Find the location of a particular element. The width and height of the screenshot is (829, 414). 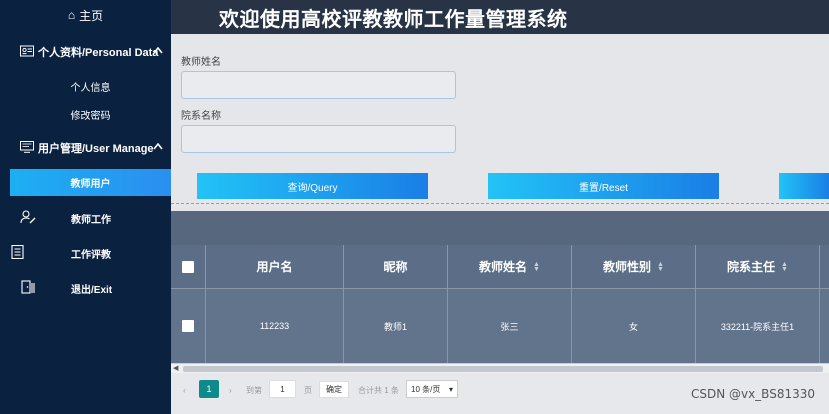

table-cell: 332211-院系主任1 is located at coordinates (758, 326).